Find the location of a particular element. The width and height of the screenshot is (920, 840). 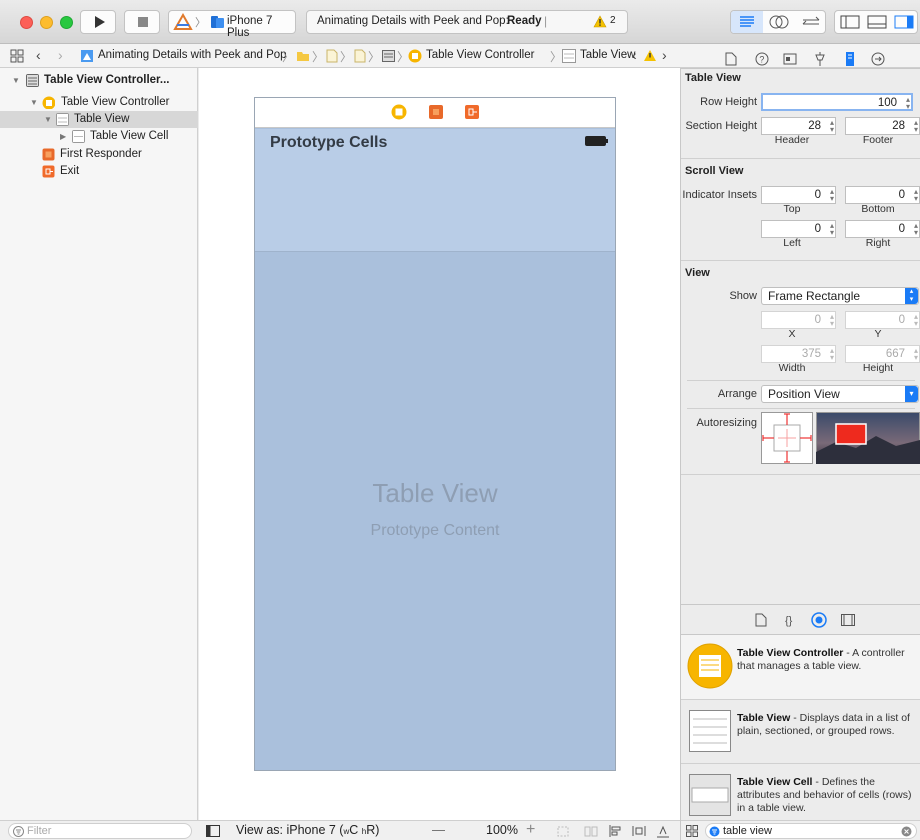

debug-area-toggle-icon is located at coordinates (877, 22).